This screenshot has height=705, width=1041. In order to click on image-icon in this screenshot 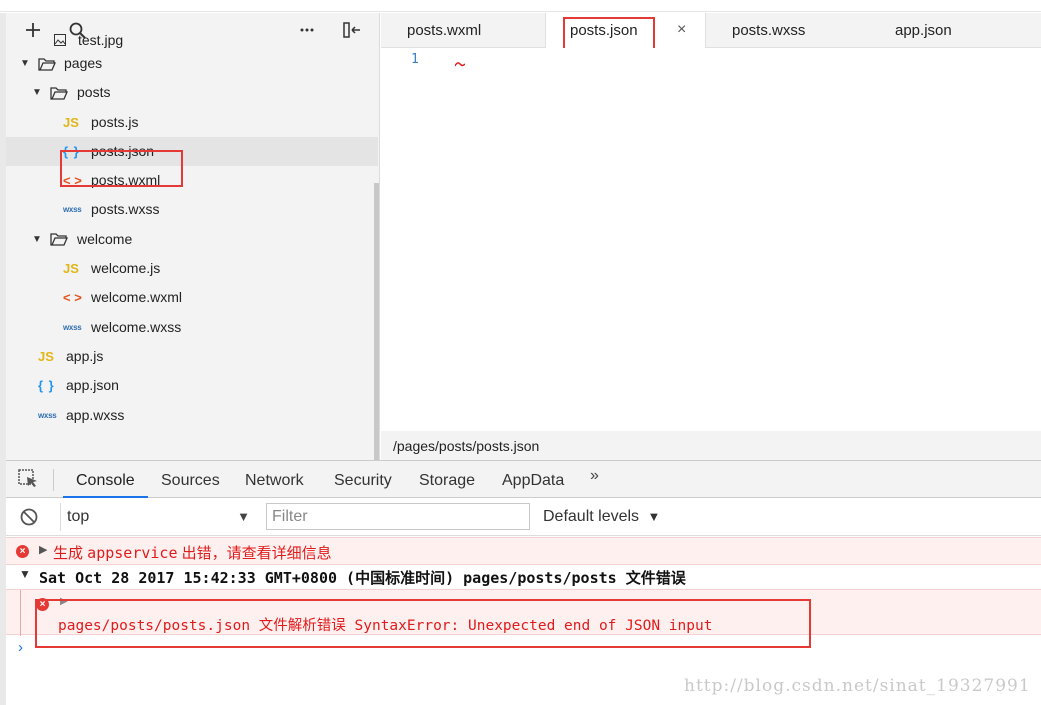, I will do `click(60, 40)`.